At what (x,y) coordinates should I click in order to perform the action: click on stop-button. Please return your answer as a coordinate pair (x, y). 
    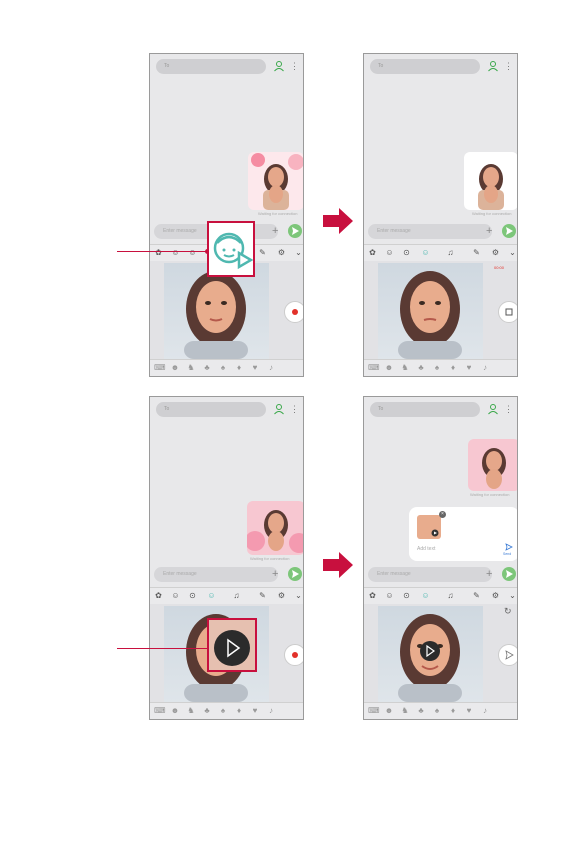
    Looking at the image, I should click on (507, 312).